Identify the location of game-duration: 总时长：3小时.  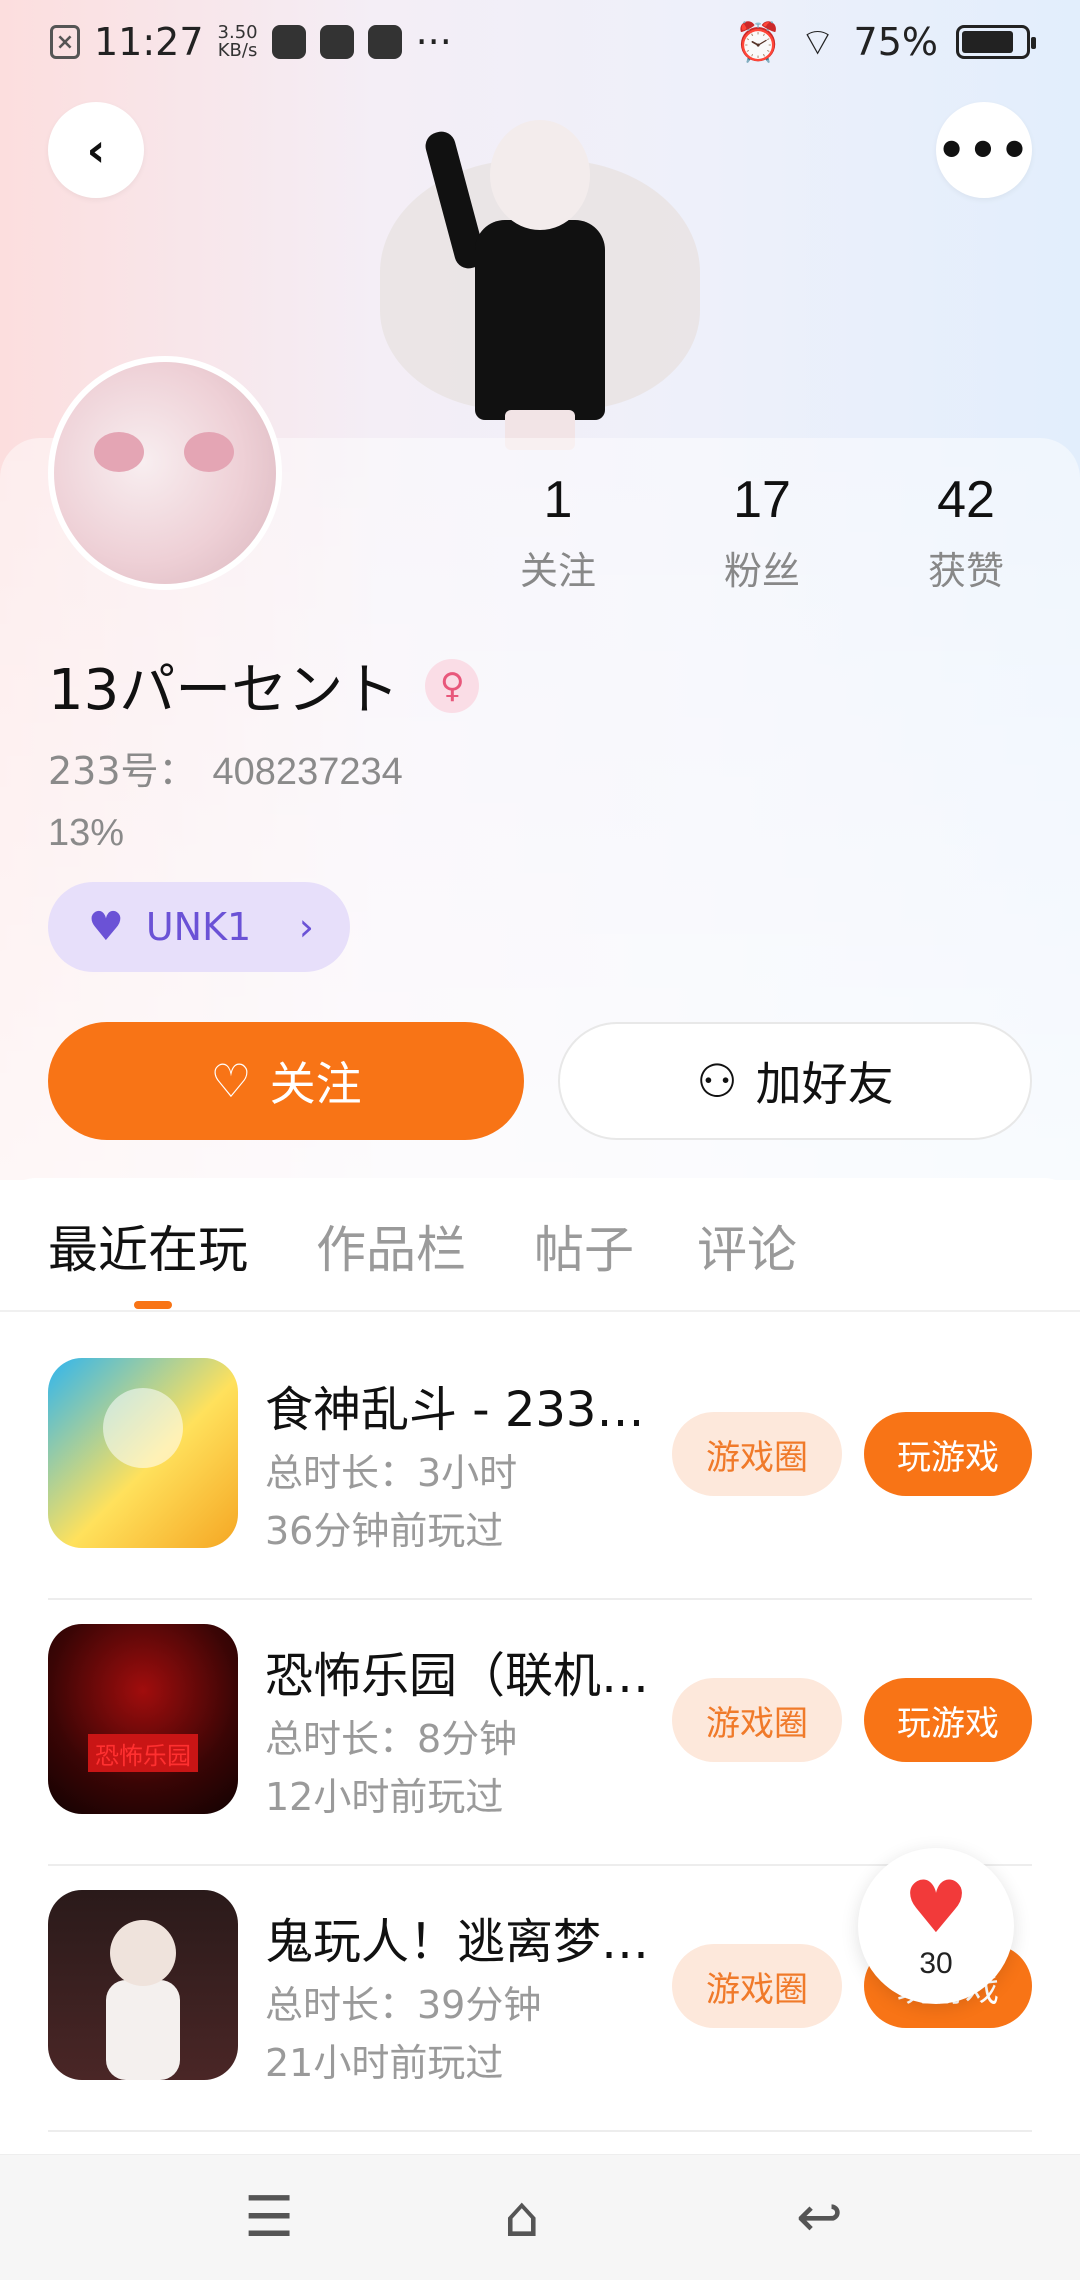
(391, 1473).